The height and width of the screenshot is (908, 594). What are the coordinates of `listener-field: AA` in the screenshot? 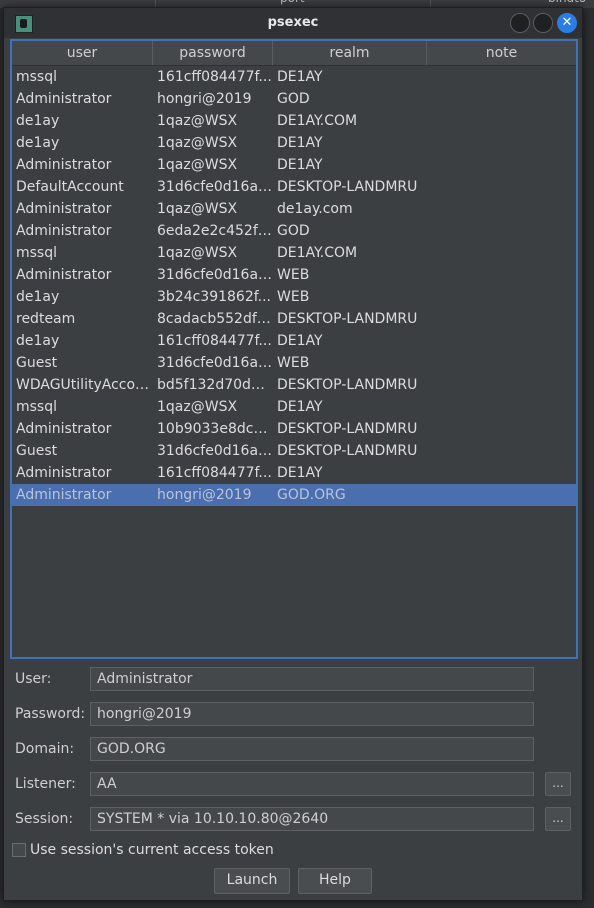 It's located at (312, 784).